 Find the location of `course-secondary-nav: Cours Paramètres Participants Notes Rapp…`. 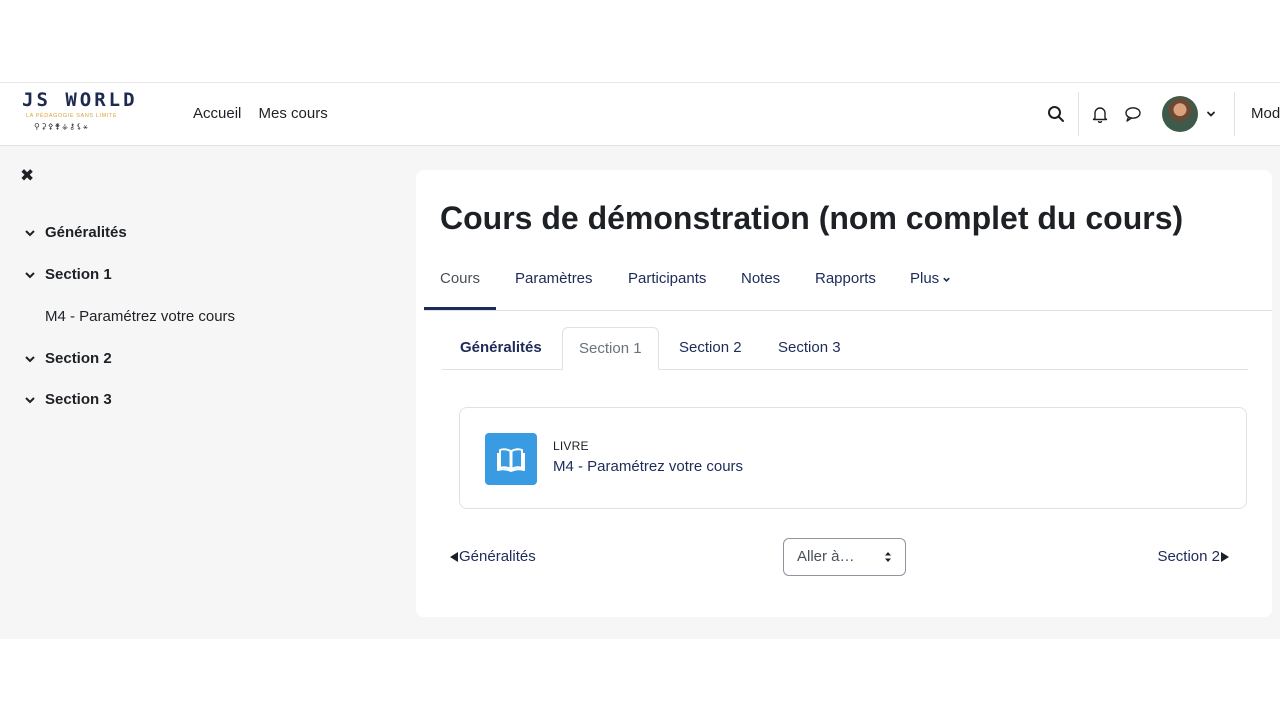

course-secondary-nav: Cours Paramètres Participants Notes Rapp… is located at coordinates (848, 288).